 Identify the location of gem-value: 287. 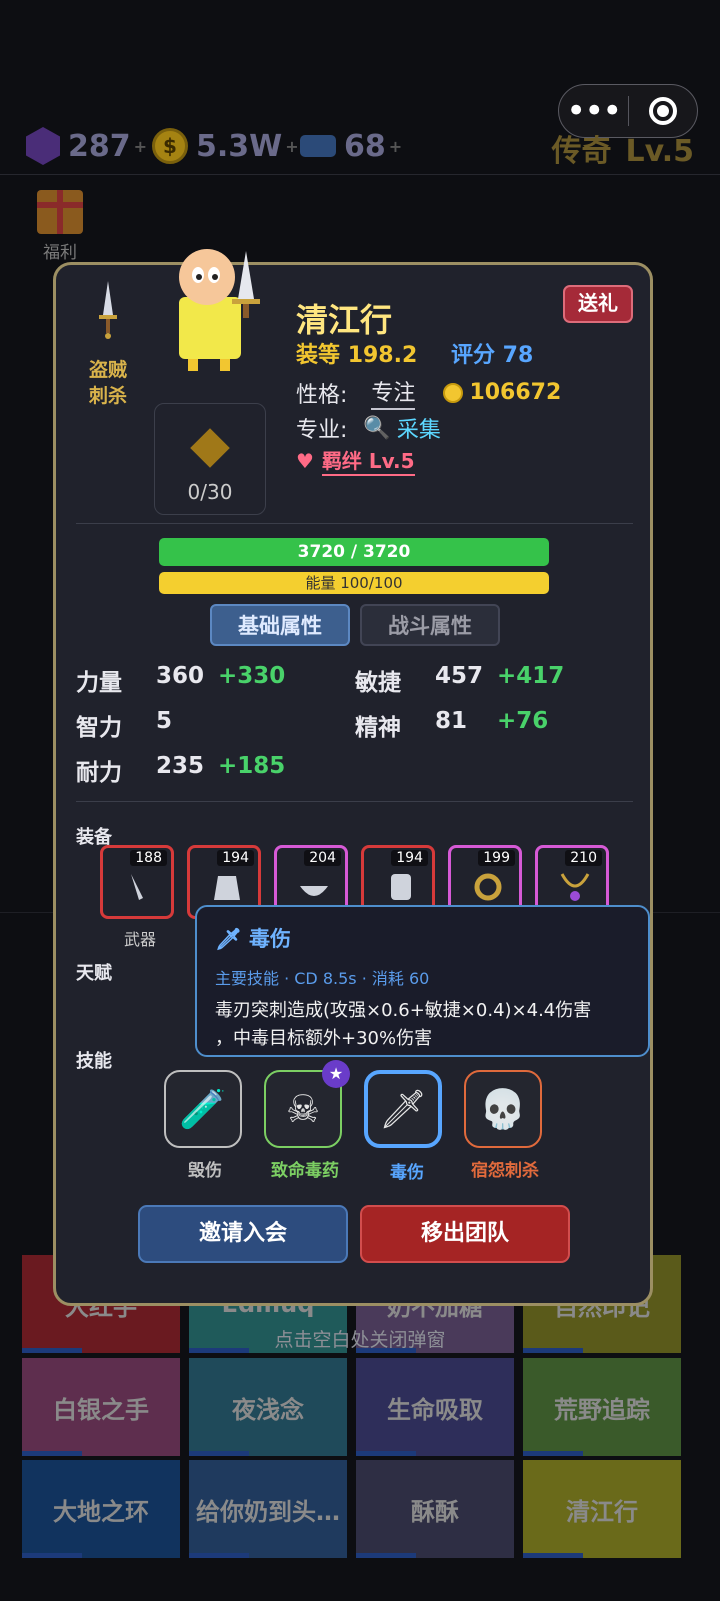
(99, 146).